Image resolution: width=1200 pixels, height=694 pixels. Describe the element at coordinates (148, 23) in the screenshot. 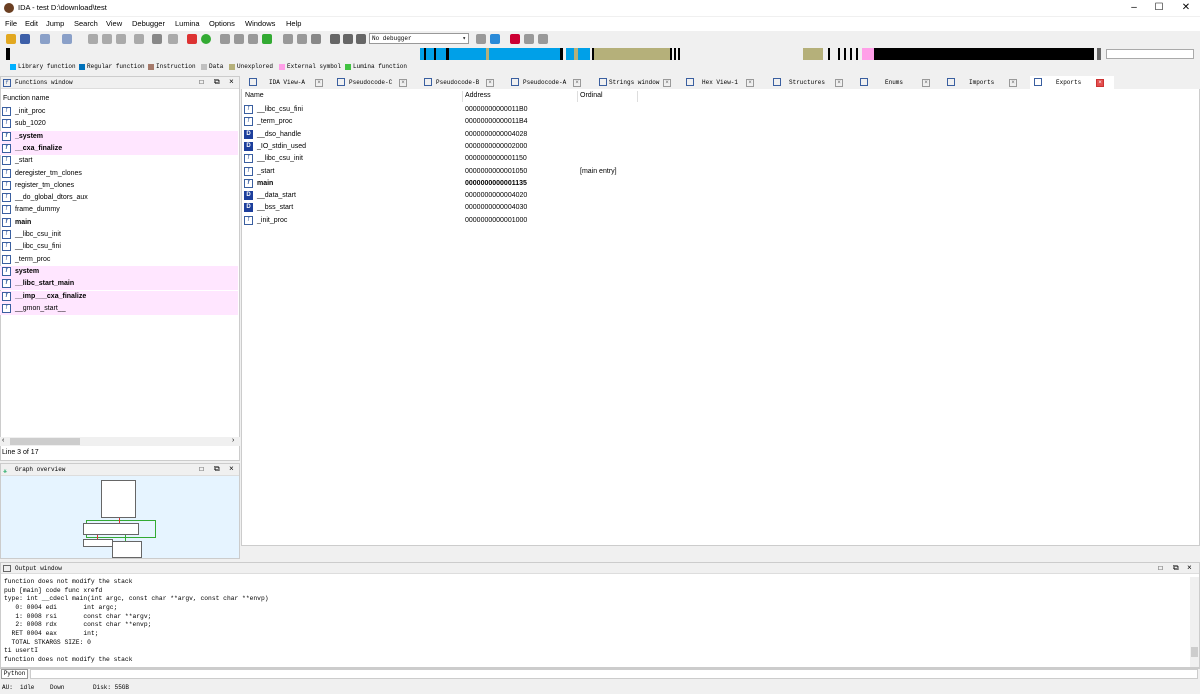

I see `menu-debugger: Debugger` at that location.